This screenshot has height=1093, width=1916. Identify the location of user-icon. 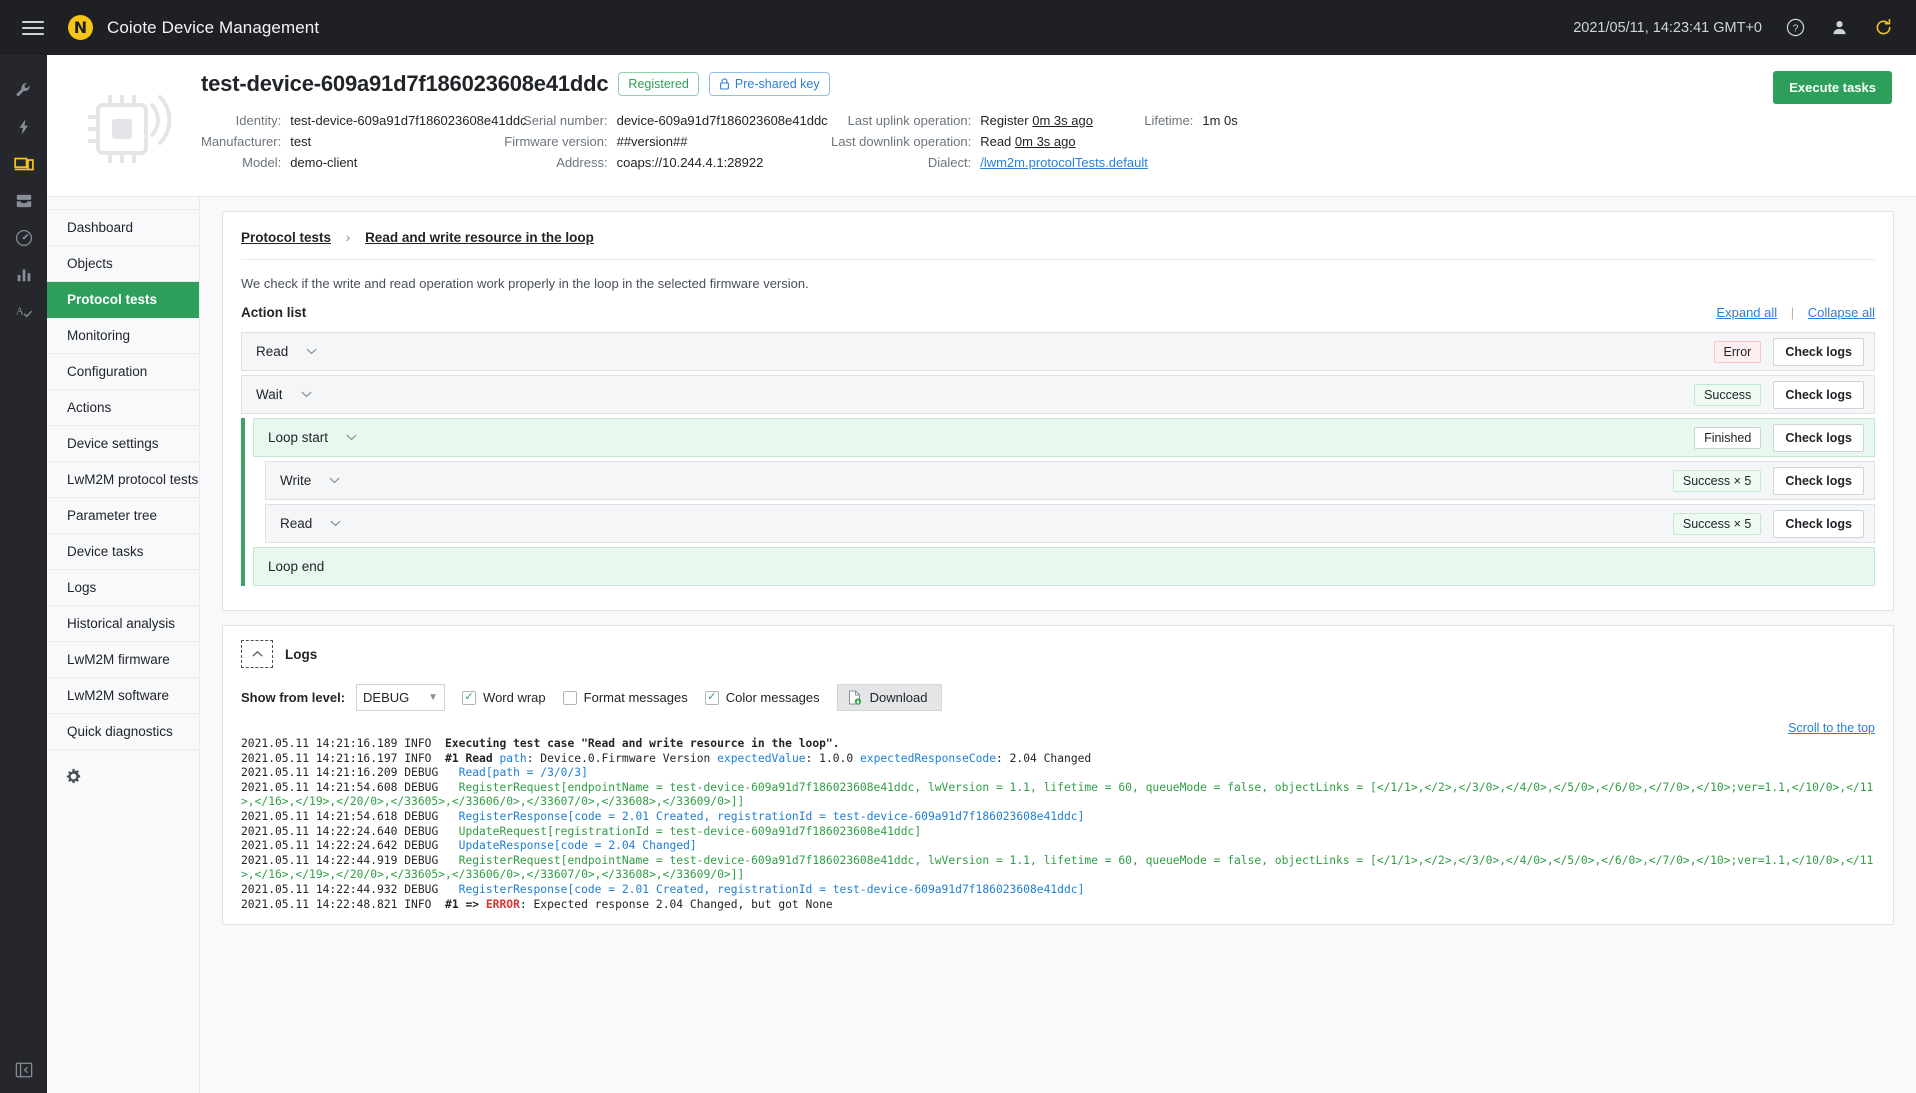
(1839, 28).